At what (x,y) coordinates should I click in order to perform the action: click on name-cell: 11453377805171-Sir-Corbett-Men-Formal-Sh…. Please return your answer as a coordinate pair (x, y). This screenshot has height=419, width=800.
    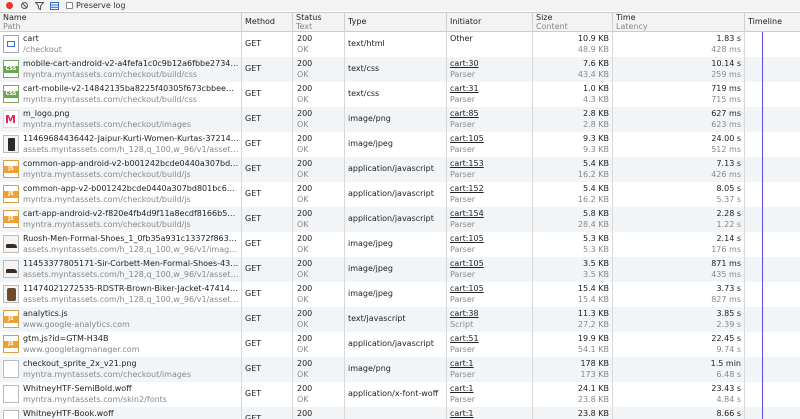
    Looking at the image, I should click on (120, 269).